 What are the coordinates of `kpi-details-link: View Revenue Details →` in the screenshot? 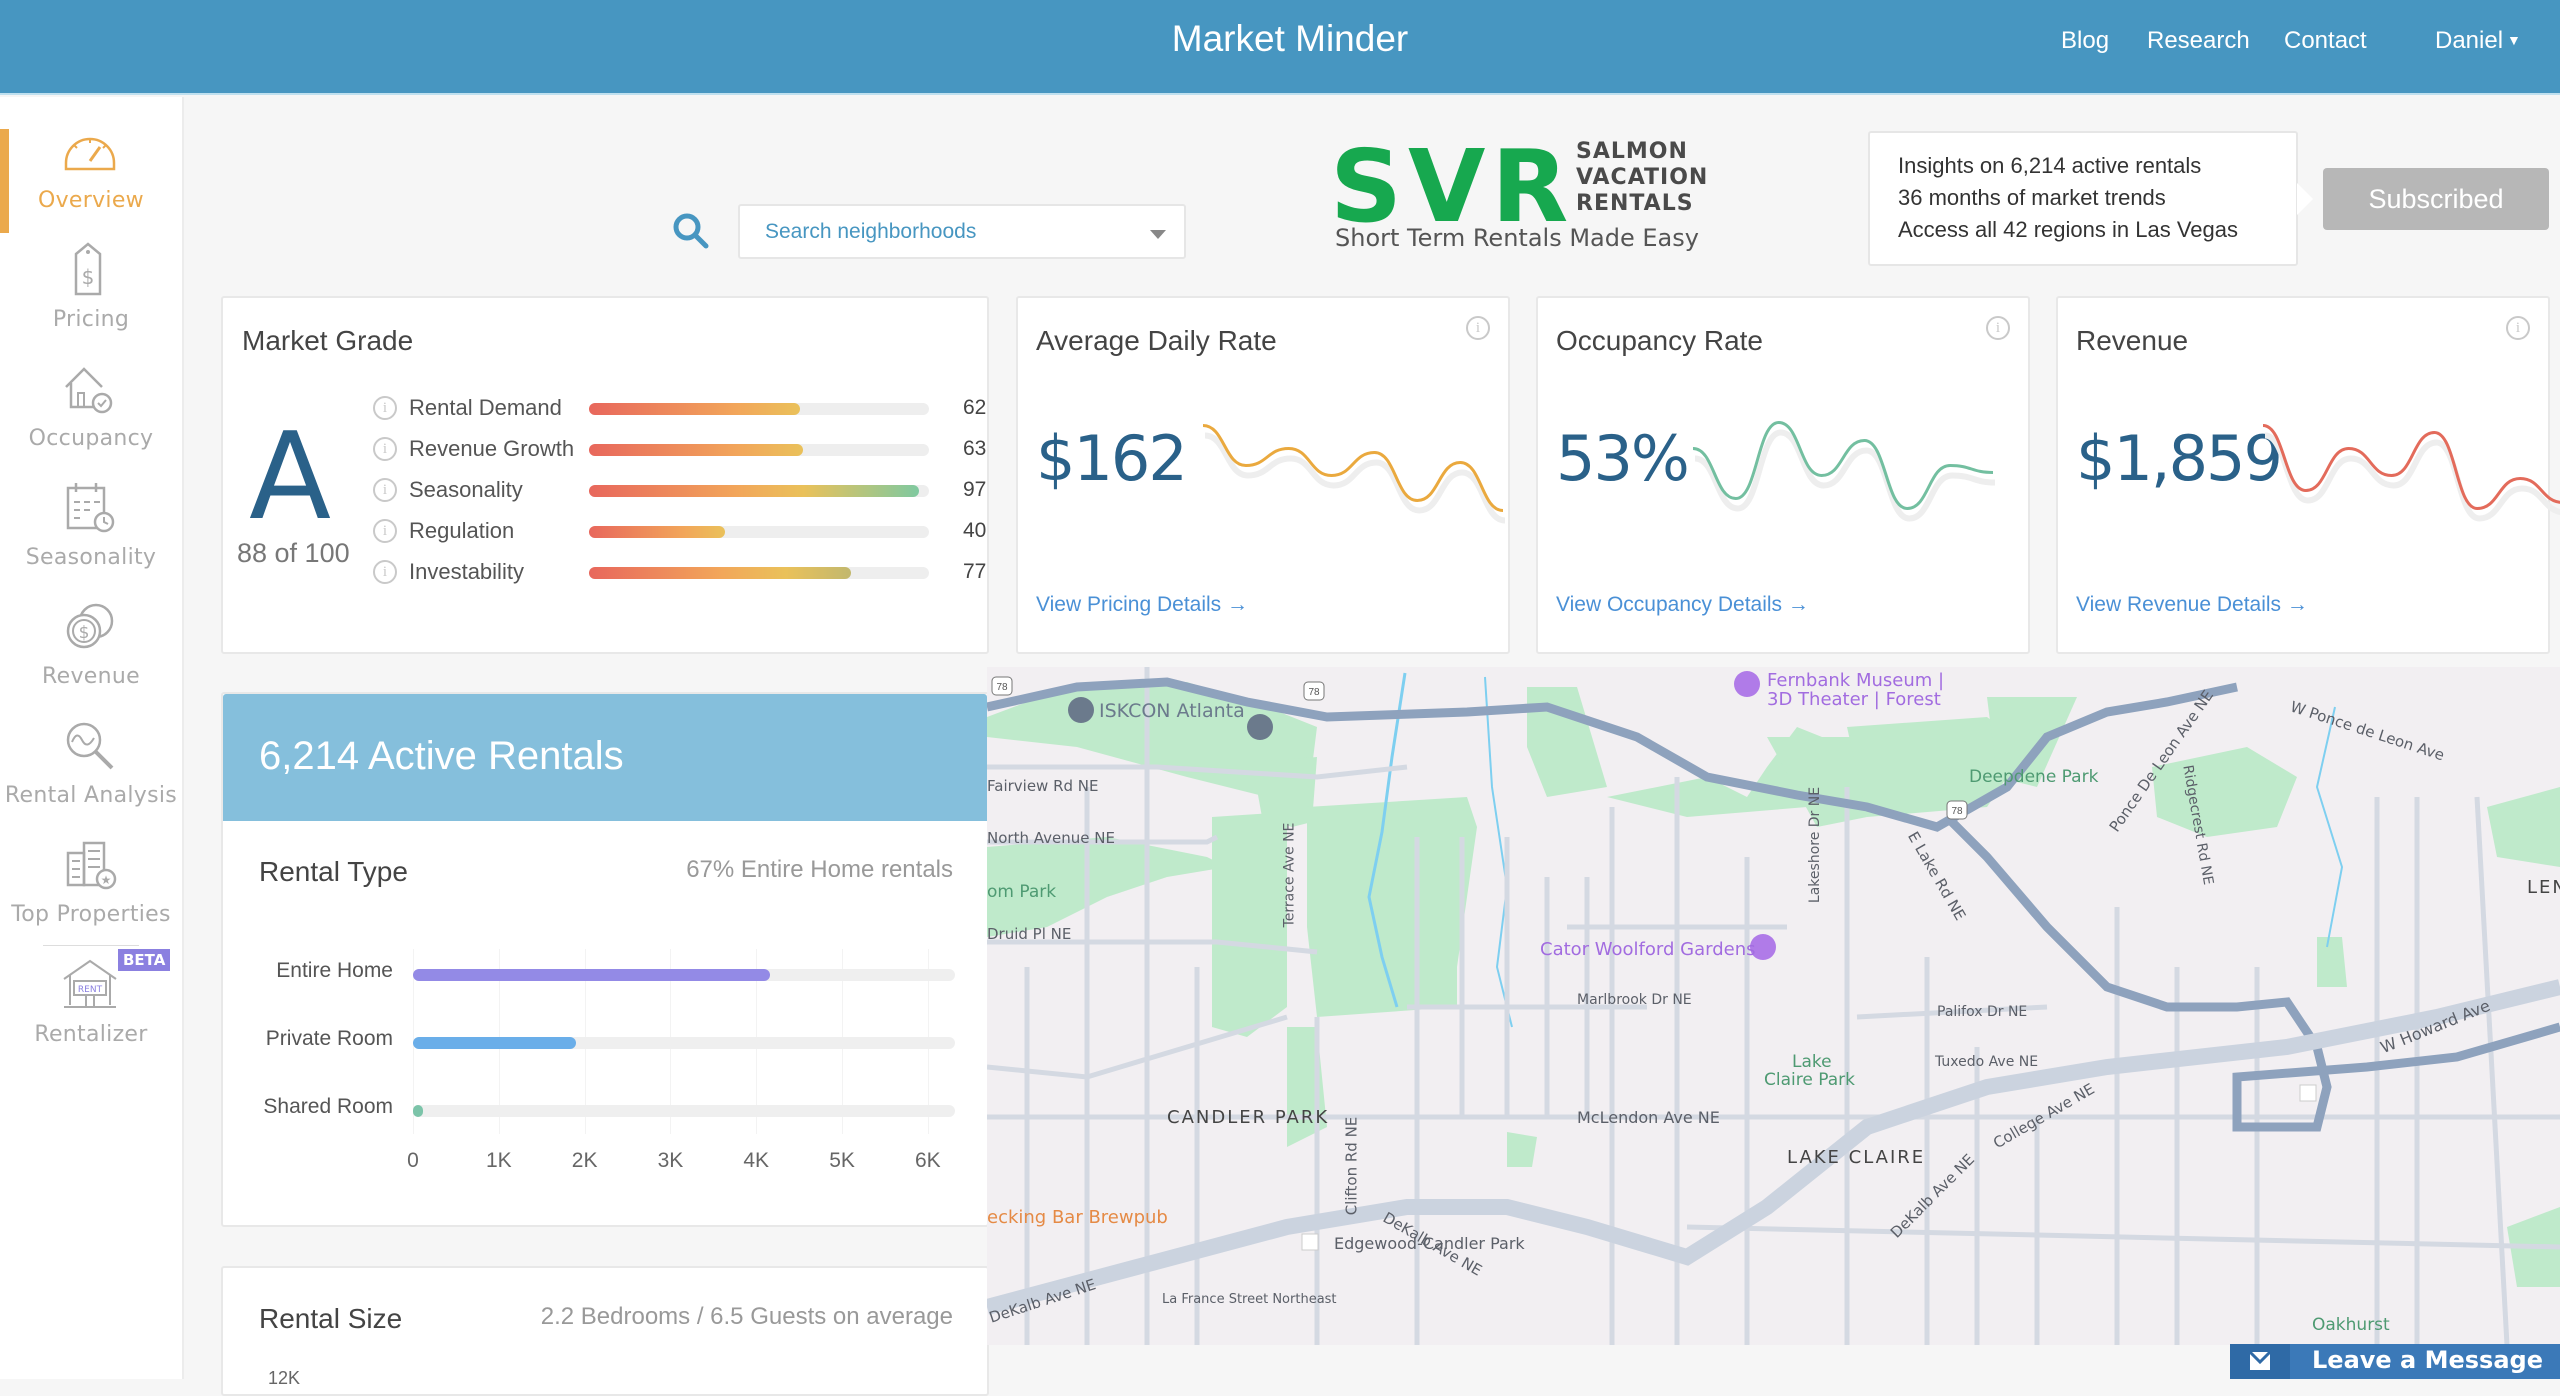 It's located at (2192, 605).